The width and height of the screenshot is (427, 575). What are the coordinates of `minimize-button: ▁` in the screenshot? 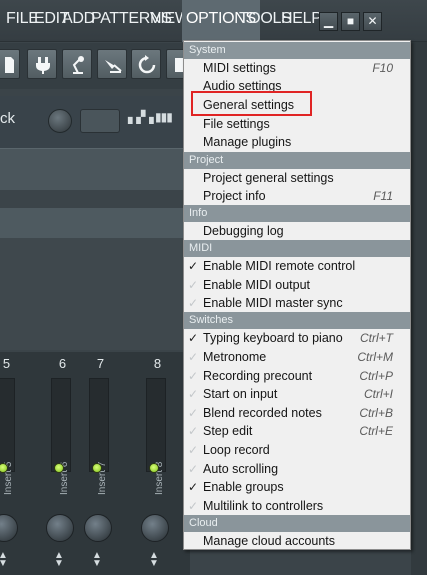 It's located at (328, 21).